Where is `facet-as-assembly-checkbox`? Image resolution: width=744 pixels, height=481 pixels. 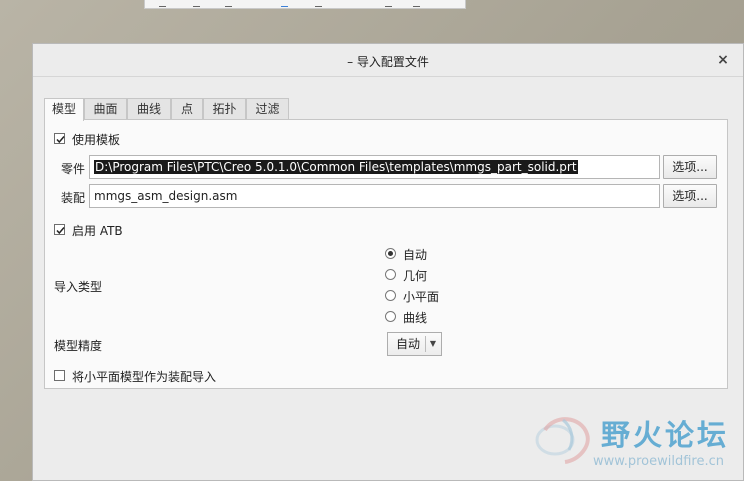
facet-as-assembly-checkbox is located at coordinates (59, 375).